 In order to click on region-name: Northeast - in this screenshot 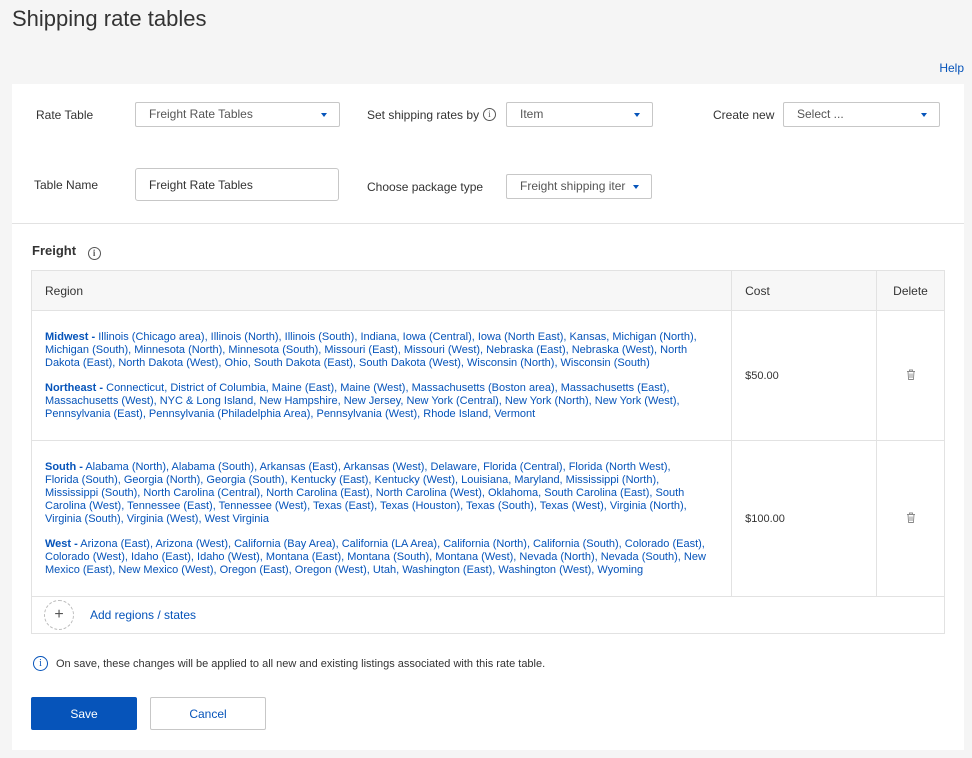, I will do `click(74, 387)`.